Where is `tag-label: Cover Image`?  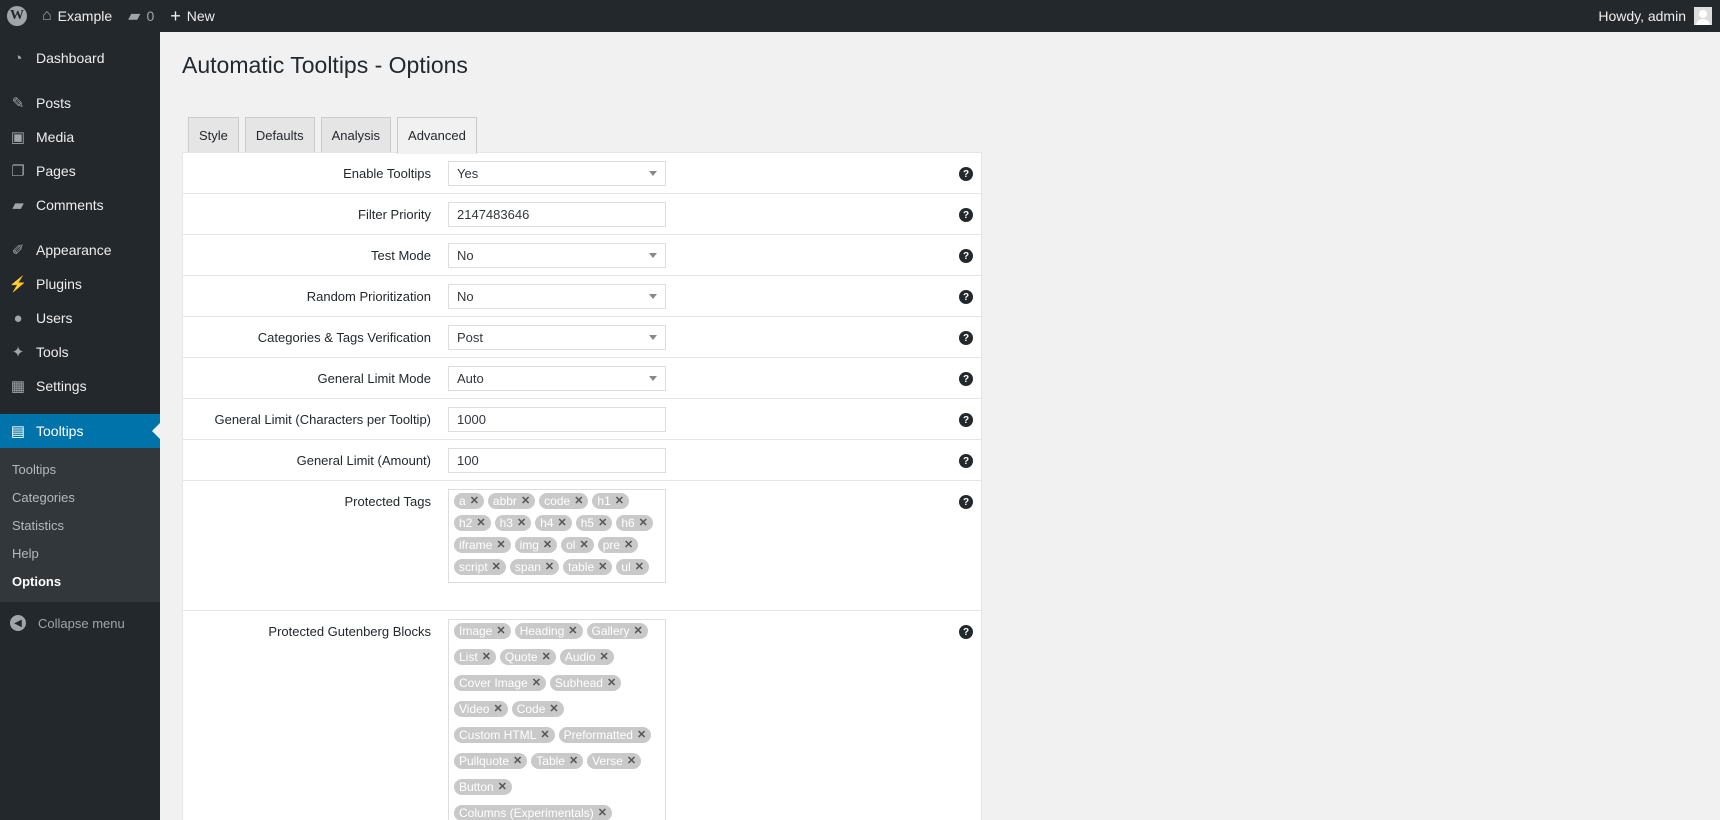 tag-label: Cover Image is located at coordinates (493, 683).